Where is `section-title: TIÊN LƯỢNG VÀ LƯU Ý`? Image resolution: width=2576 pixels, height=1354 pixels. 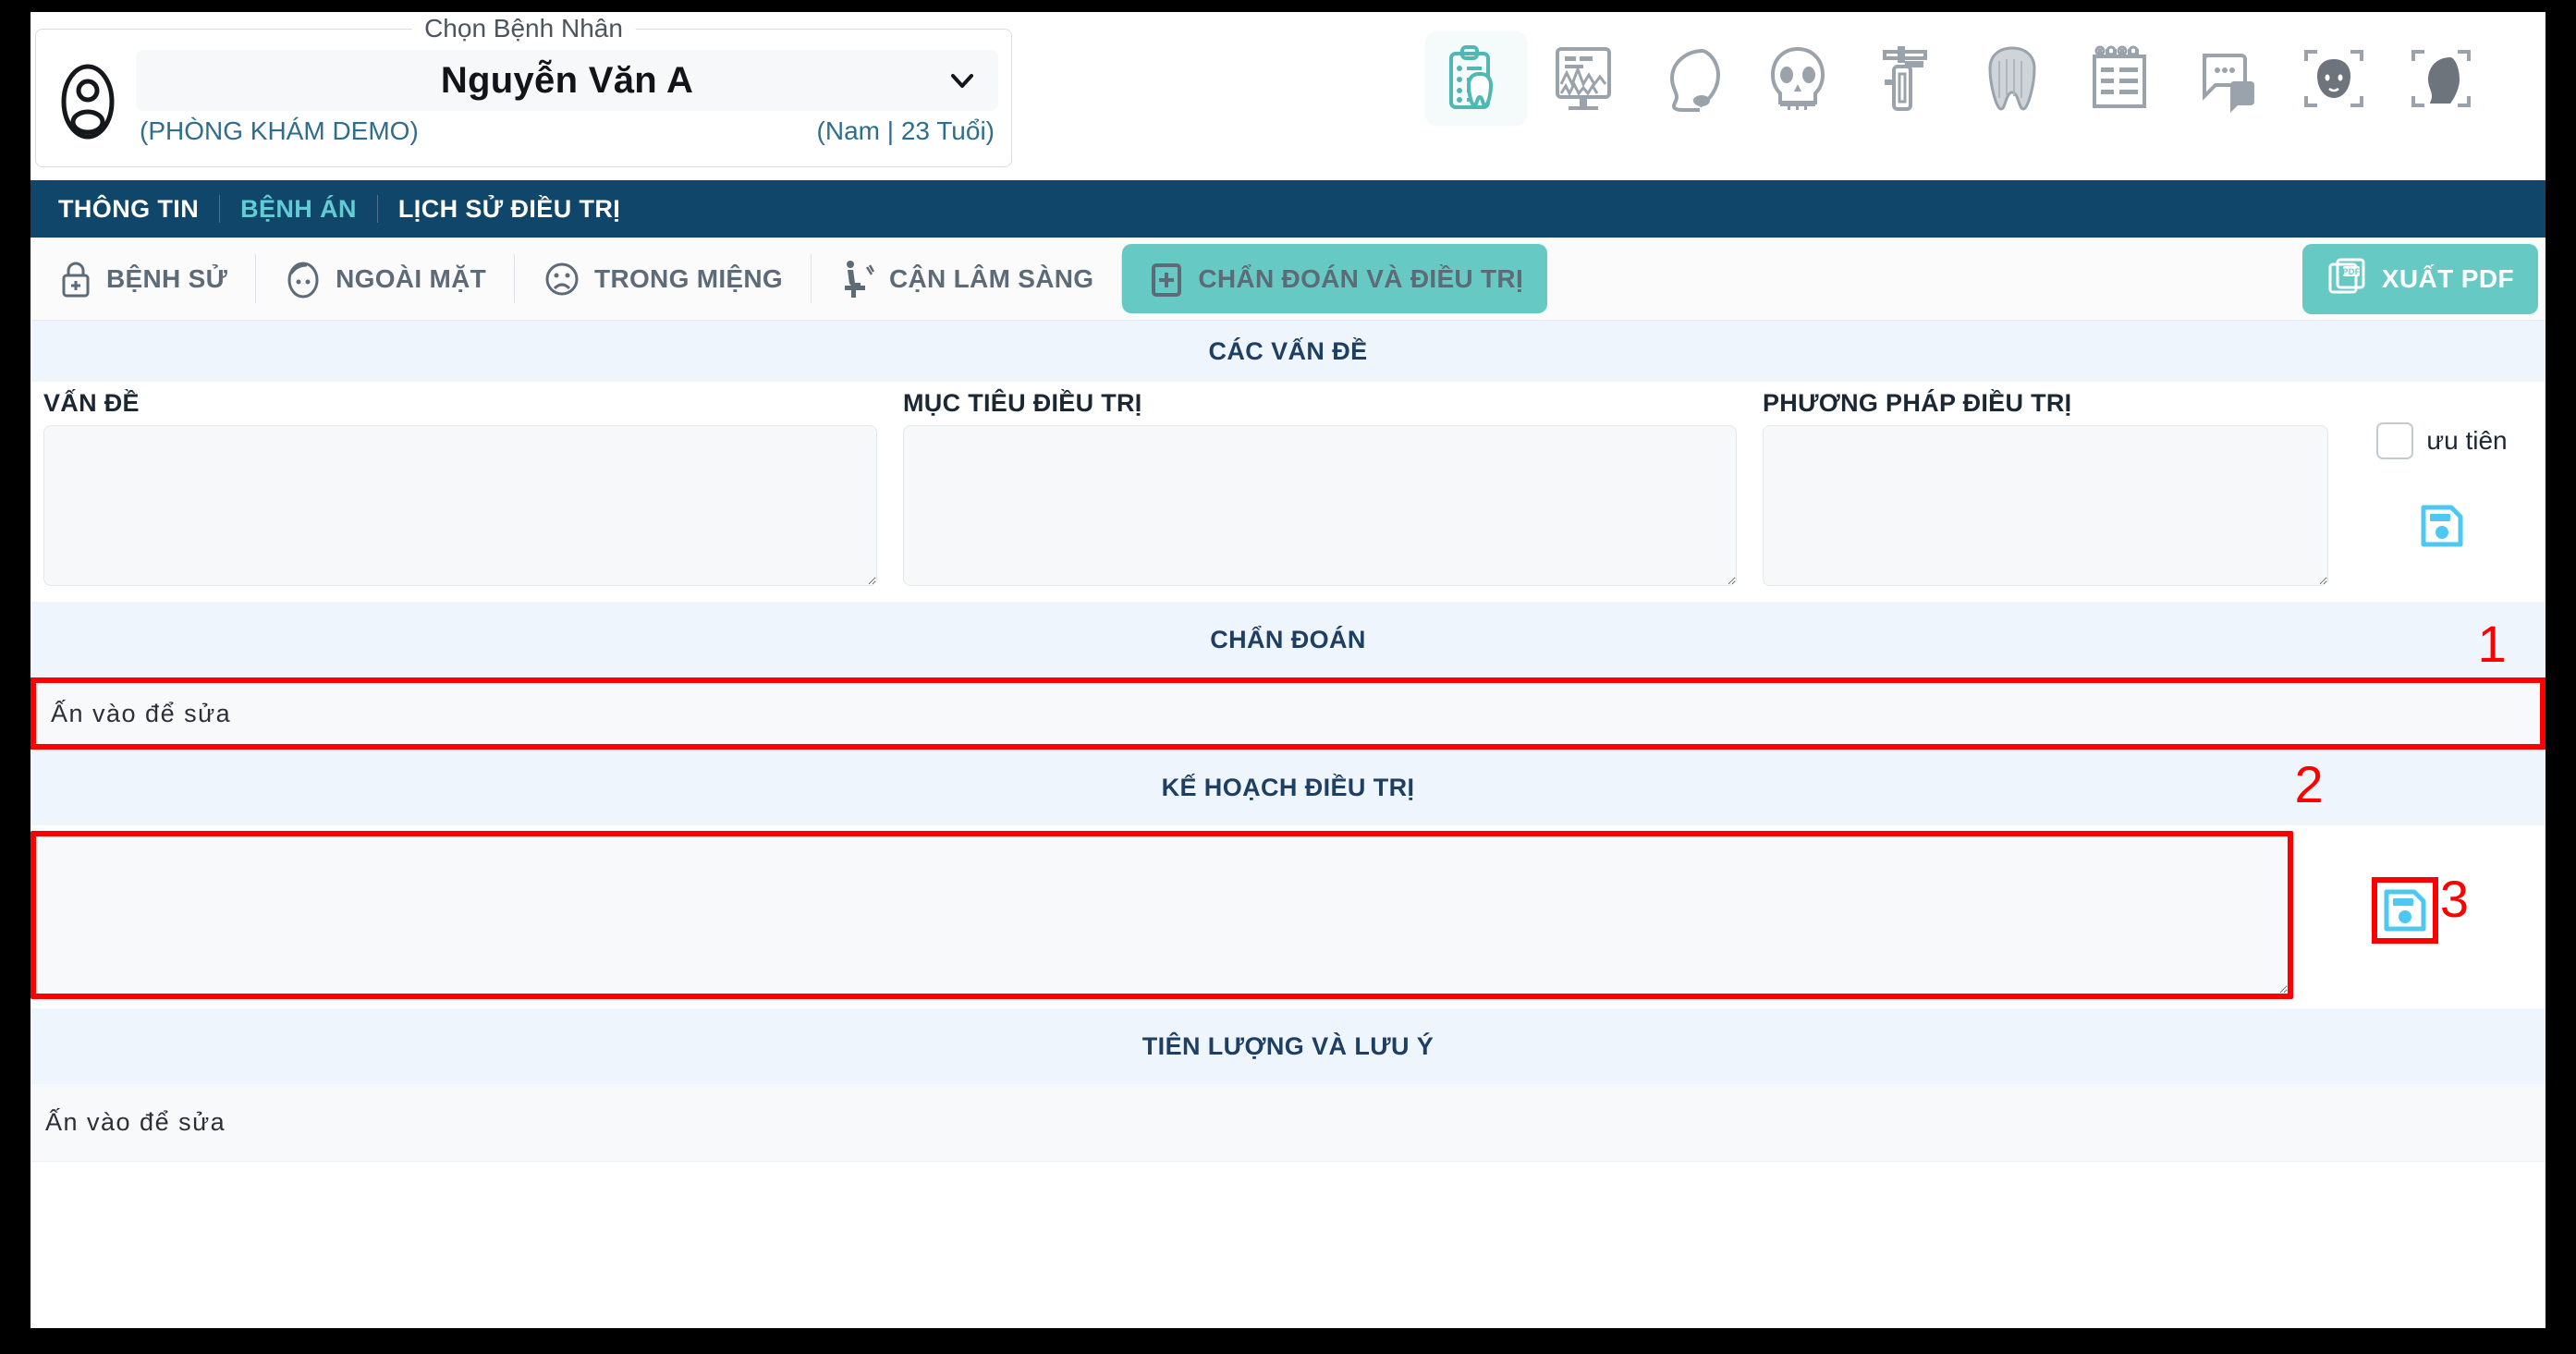 section-title: TIÊN LƯỢNG VÀ LƯU Ý is located at coordinates (1288, 1046).